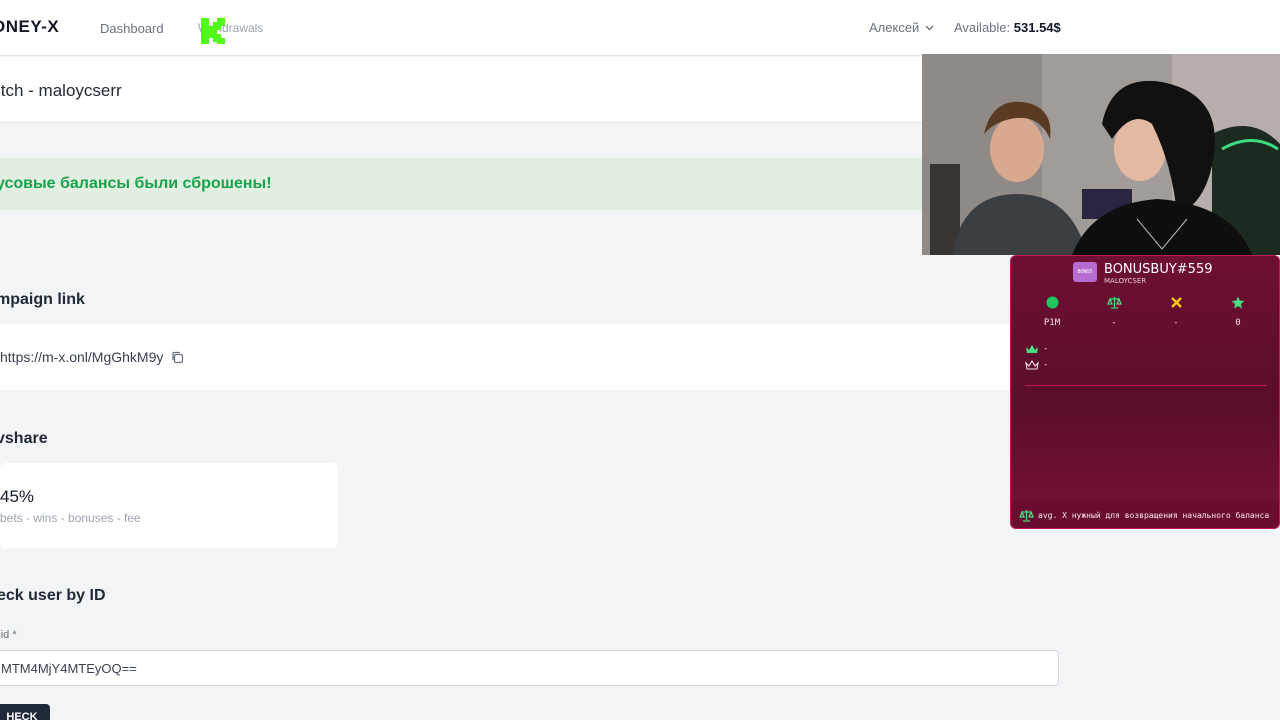 The width and height of the screenshot is (1280, 720). I want to click on campaign-link-title: mpaign link, so click(42, 299).